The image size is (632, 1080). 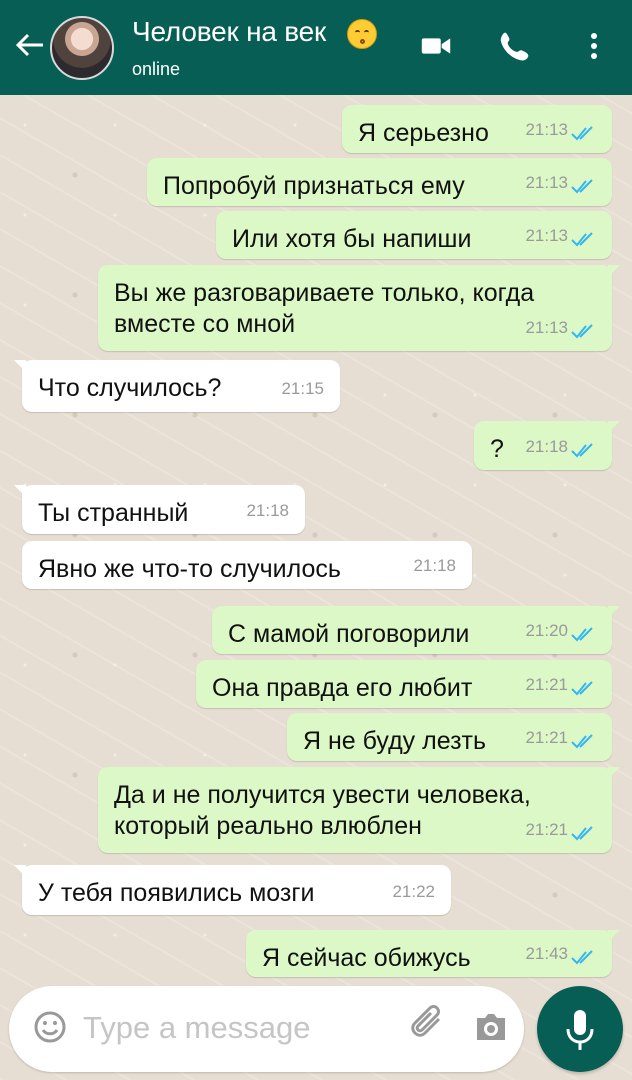 I want to click on voice-message-button, so click(x=580, y=1029).